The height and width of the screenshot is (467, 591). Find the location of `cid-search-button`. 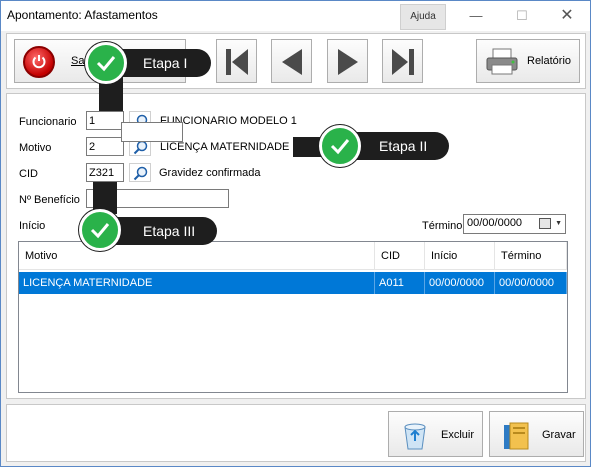

cid-search-button is located at coordinates (140, 172).